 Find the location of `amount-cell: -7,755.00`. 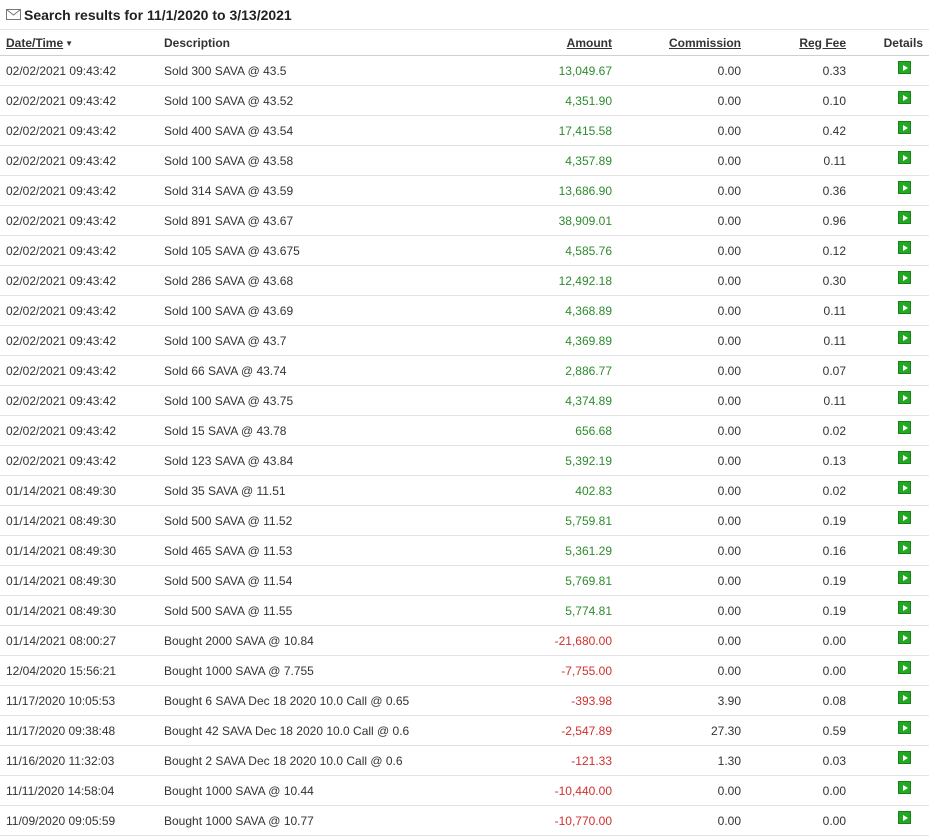

amount-cell: -7,755.00 is located at coordinates (586, 670).